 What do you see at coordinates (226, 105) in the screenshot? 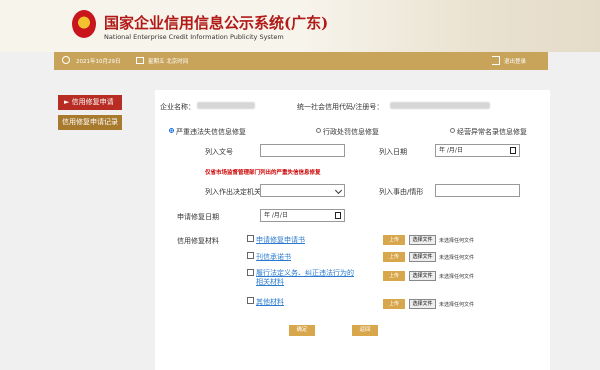
I see `company-name-value` at bounding box center [226, 105].